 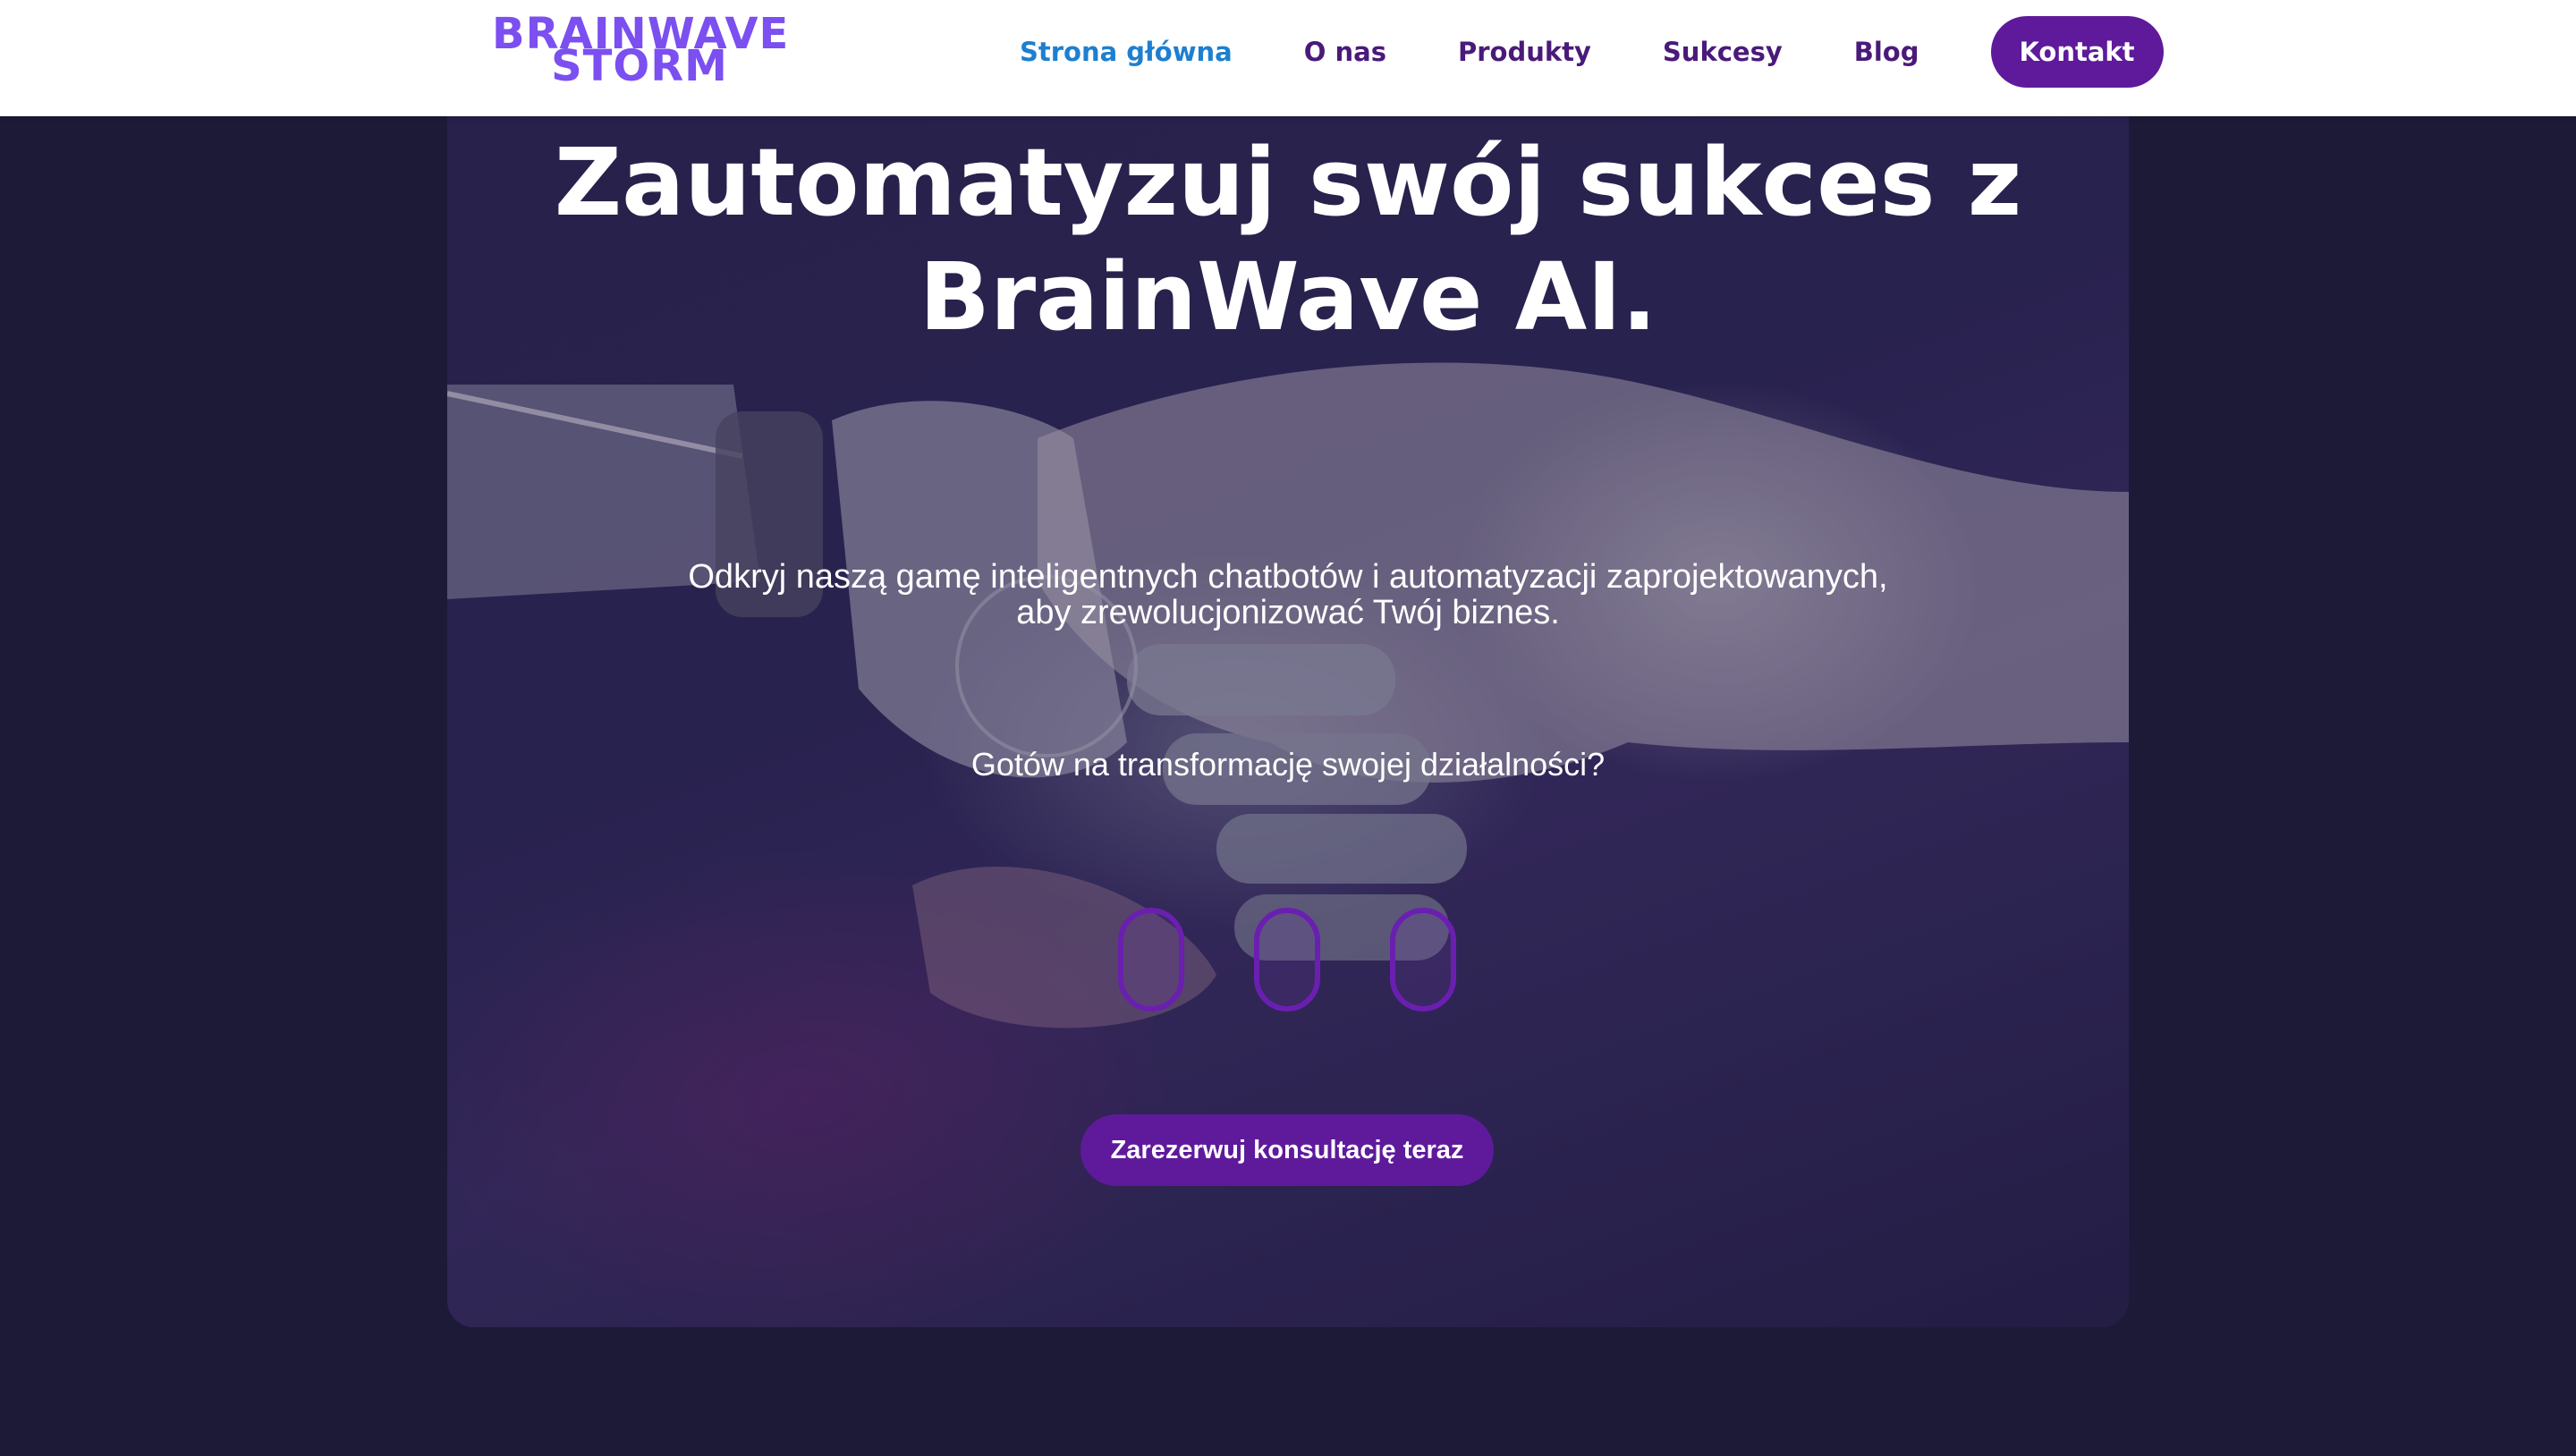 I want to click on loading-indicator, so click(x=1288, y=961).